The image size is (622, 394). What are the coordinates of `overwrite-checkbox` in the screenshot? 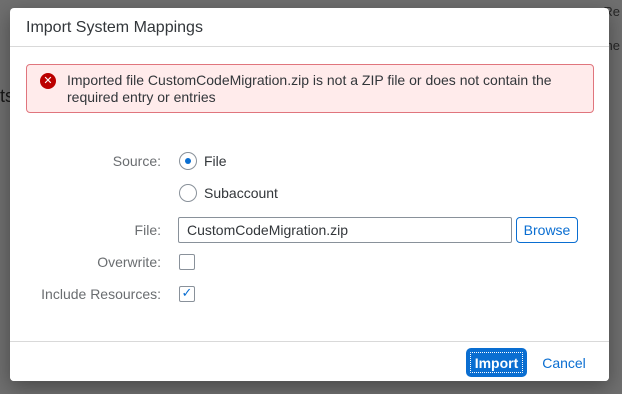 It's located at (187, 262).